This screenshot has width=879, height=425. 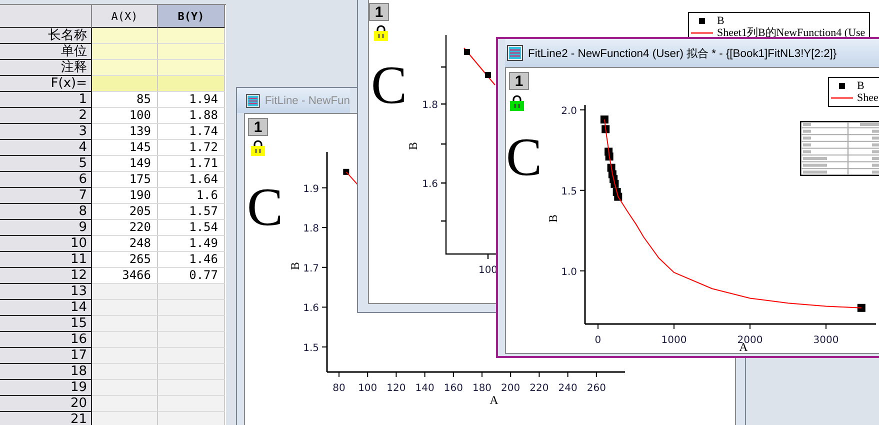 I want to click on table-cell: 1.54, so click(x=191, y=228).